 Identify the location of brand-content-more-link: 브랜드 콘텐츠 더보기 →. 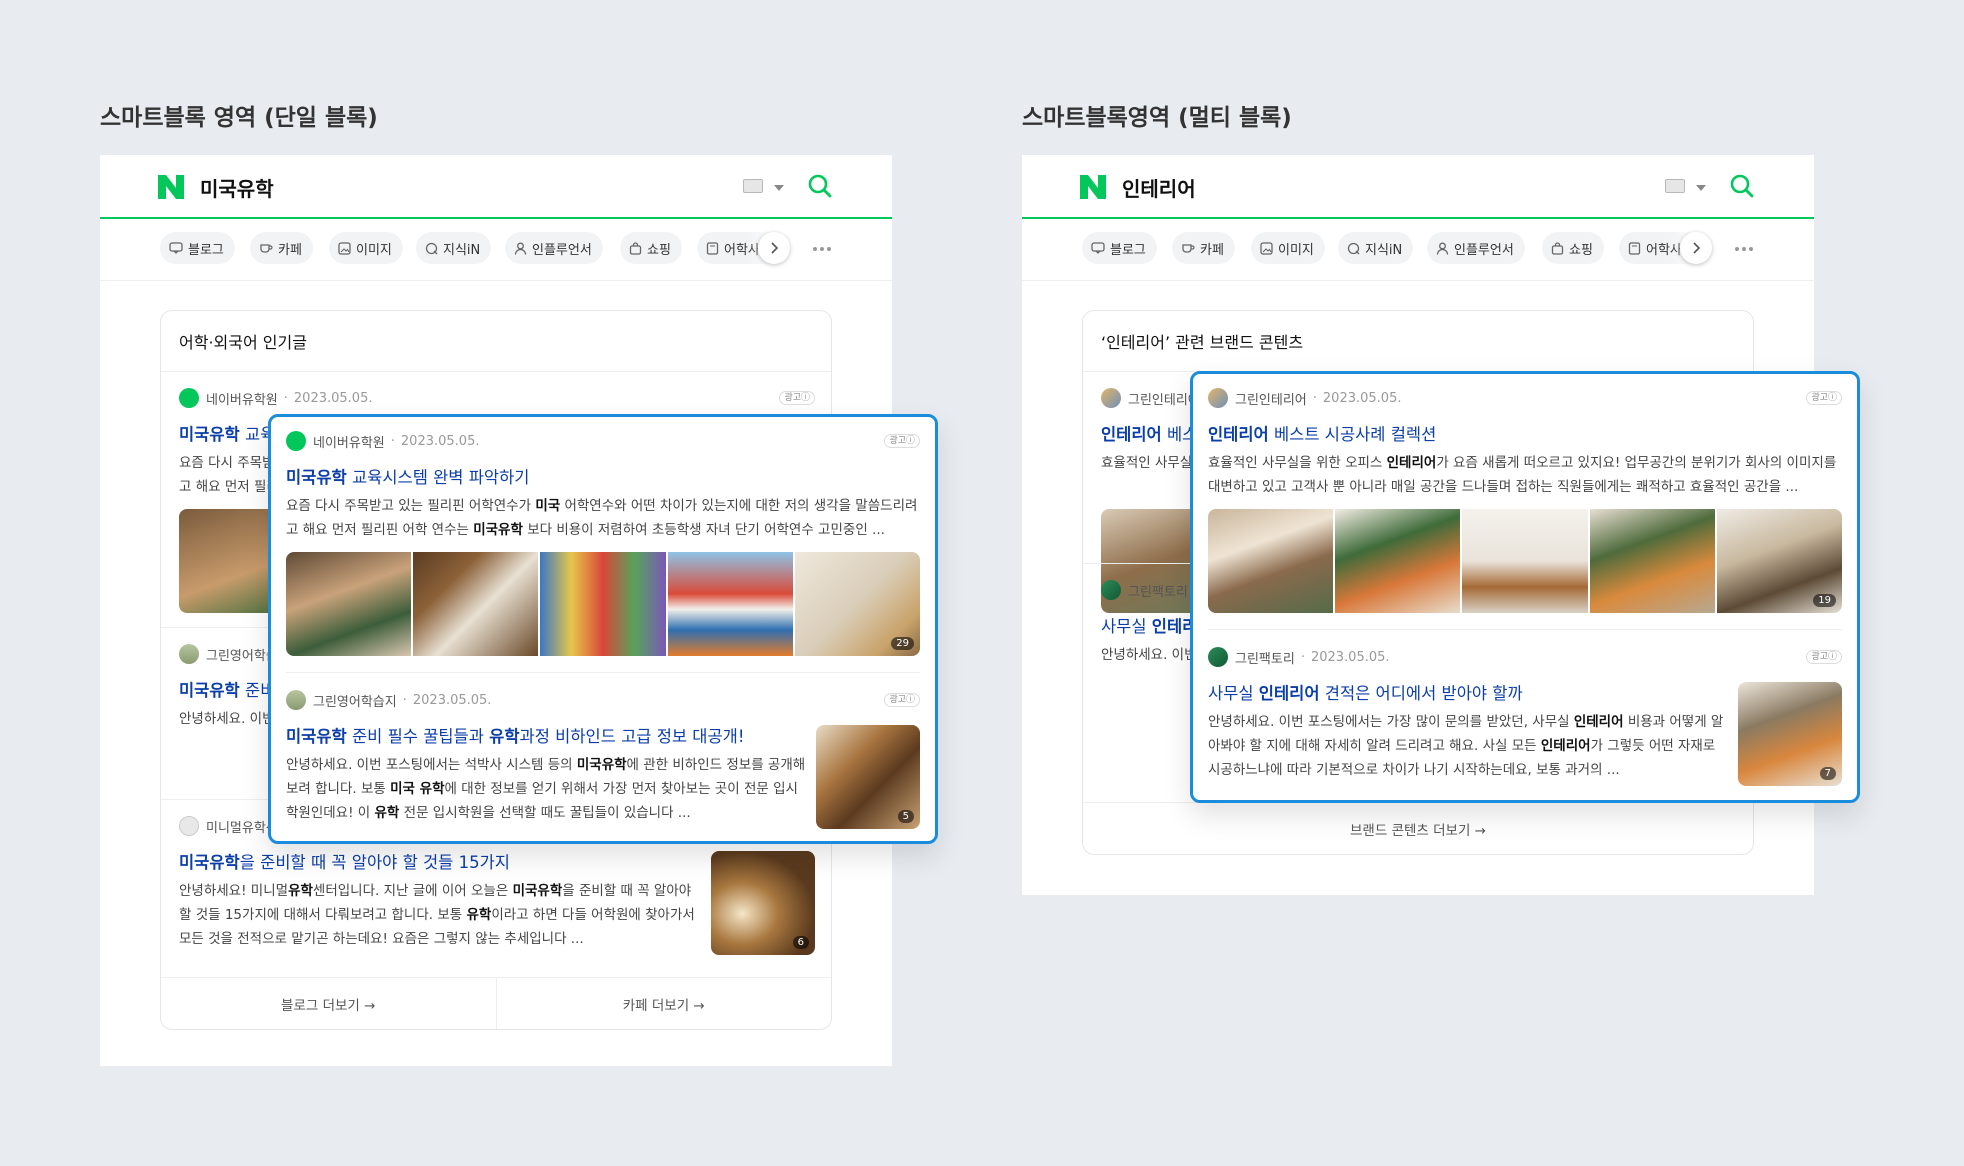
(1418, 828).